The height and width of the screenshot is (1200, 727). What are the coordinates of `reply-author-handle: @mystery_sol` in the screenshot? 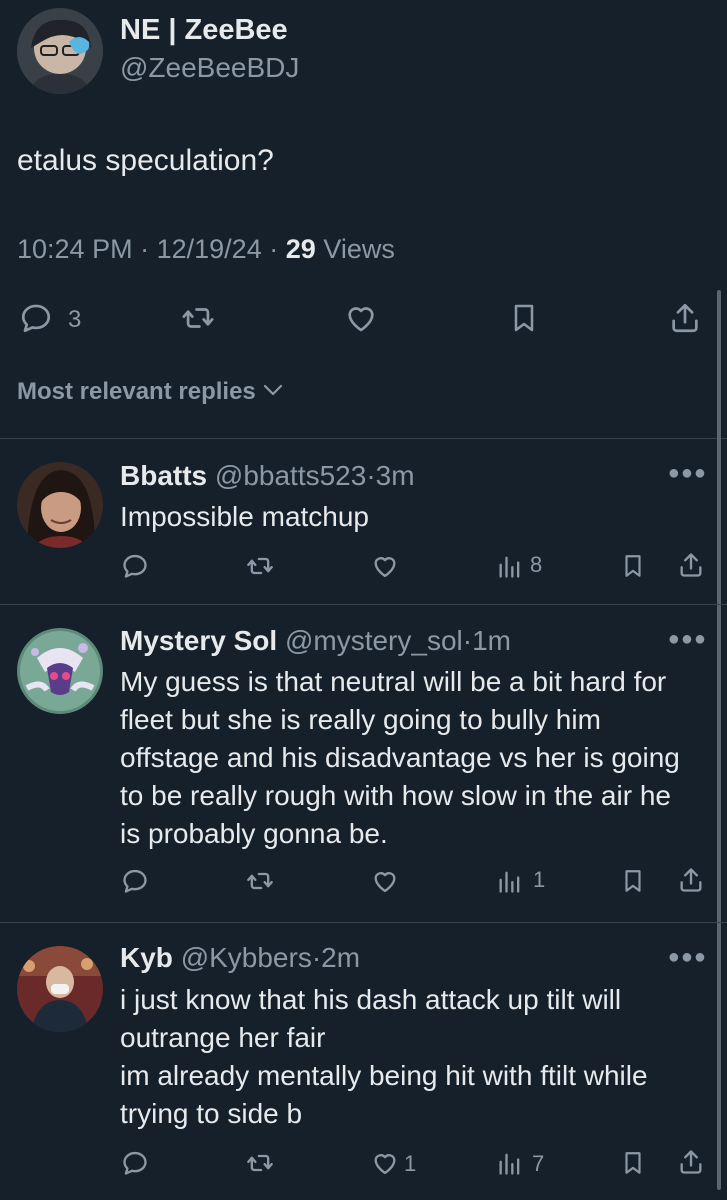 It's located at (374, 640).